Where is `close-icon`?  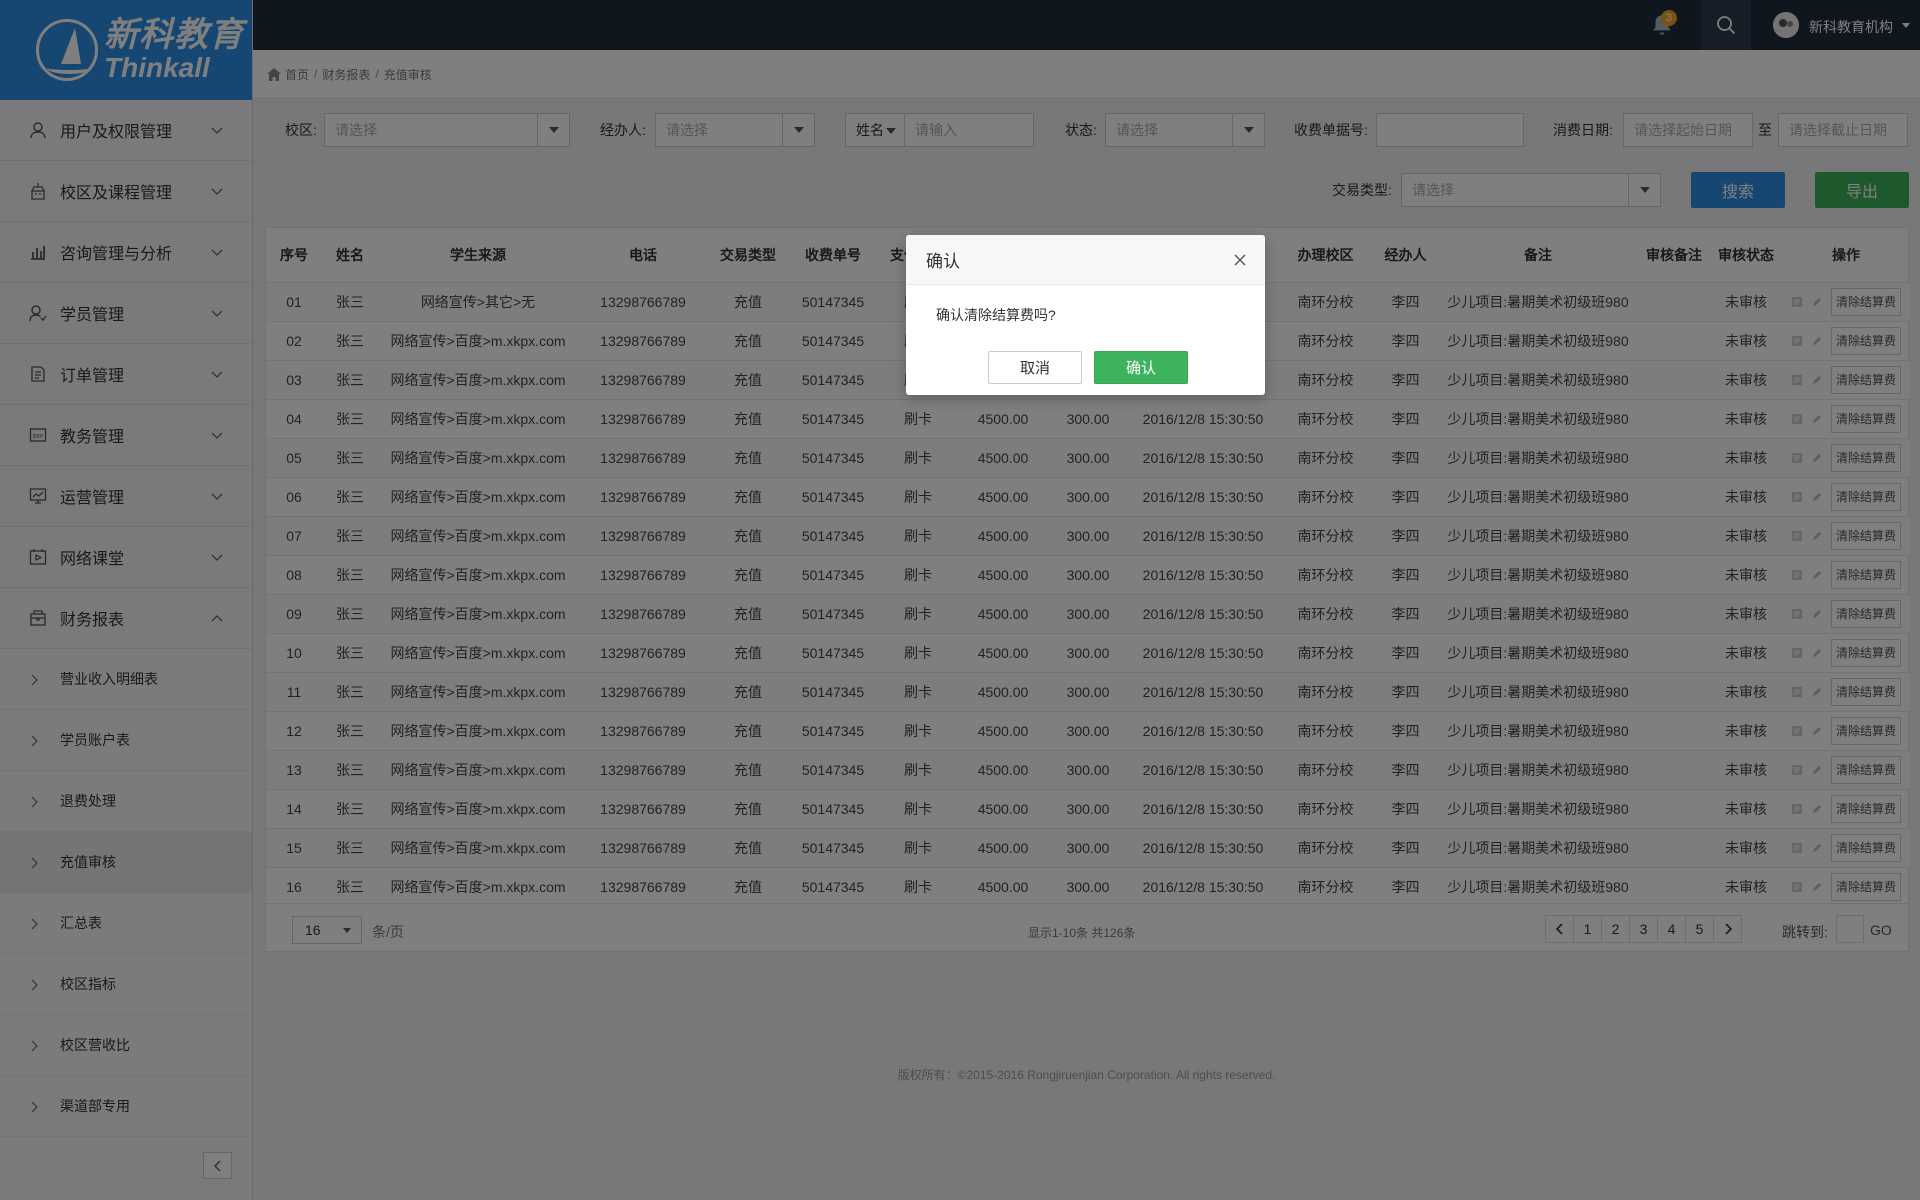 close-icon is located at coordinates (1240, 259).